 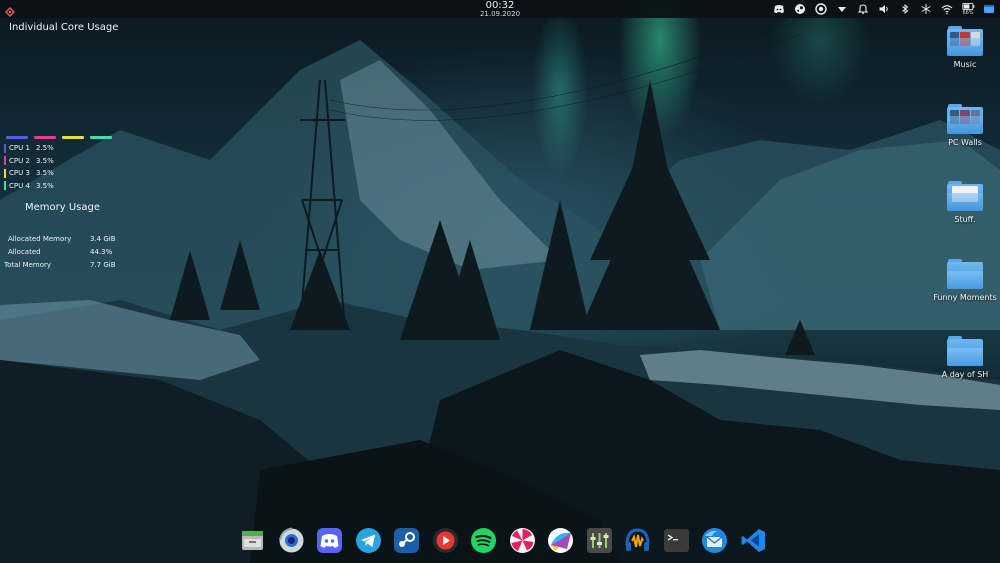 What do you see at coordinates (19, 148) in the screenshot?
I see `cpu-name: CPU 1` at bounding box center [19, 148].